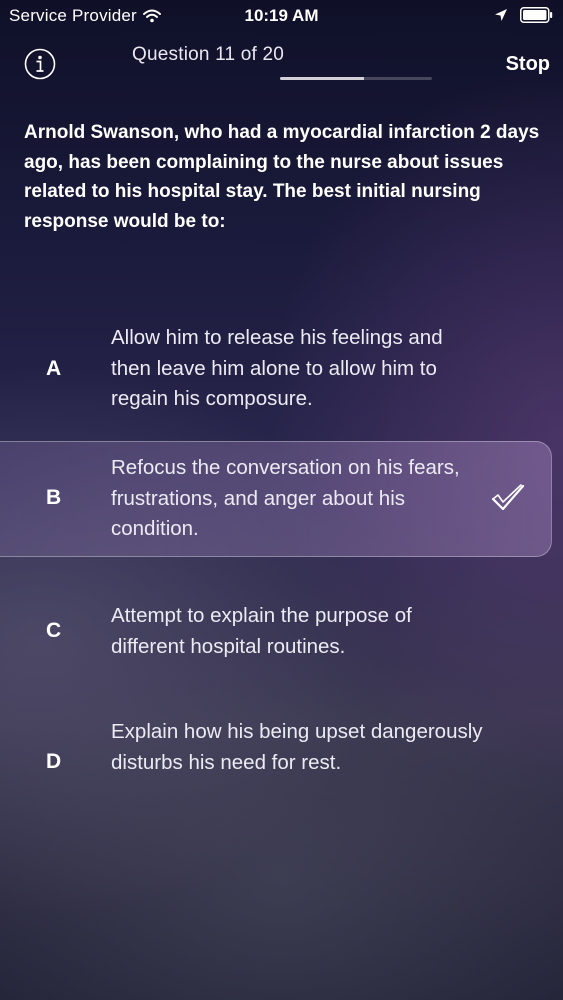  I want to click on status-right-group, so click(523, 15).